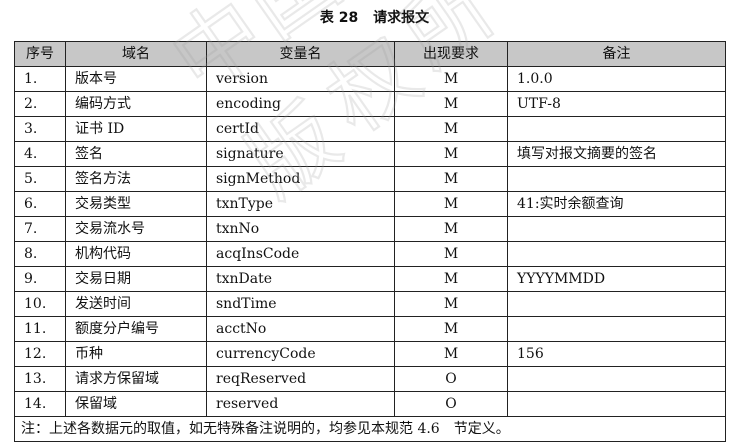  I want to click on cell-remarks: 填写对报文摘要的签名, so click(616, 154).